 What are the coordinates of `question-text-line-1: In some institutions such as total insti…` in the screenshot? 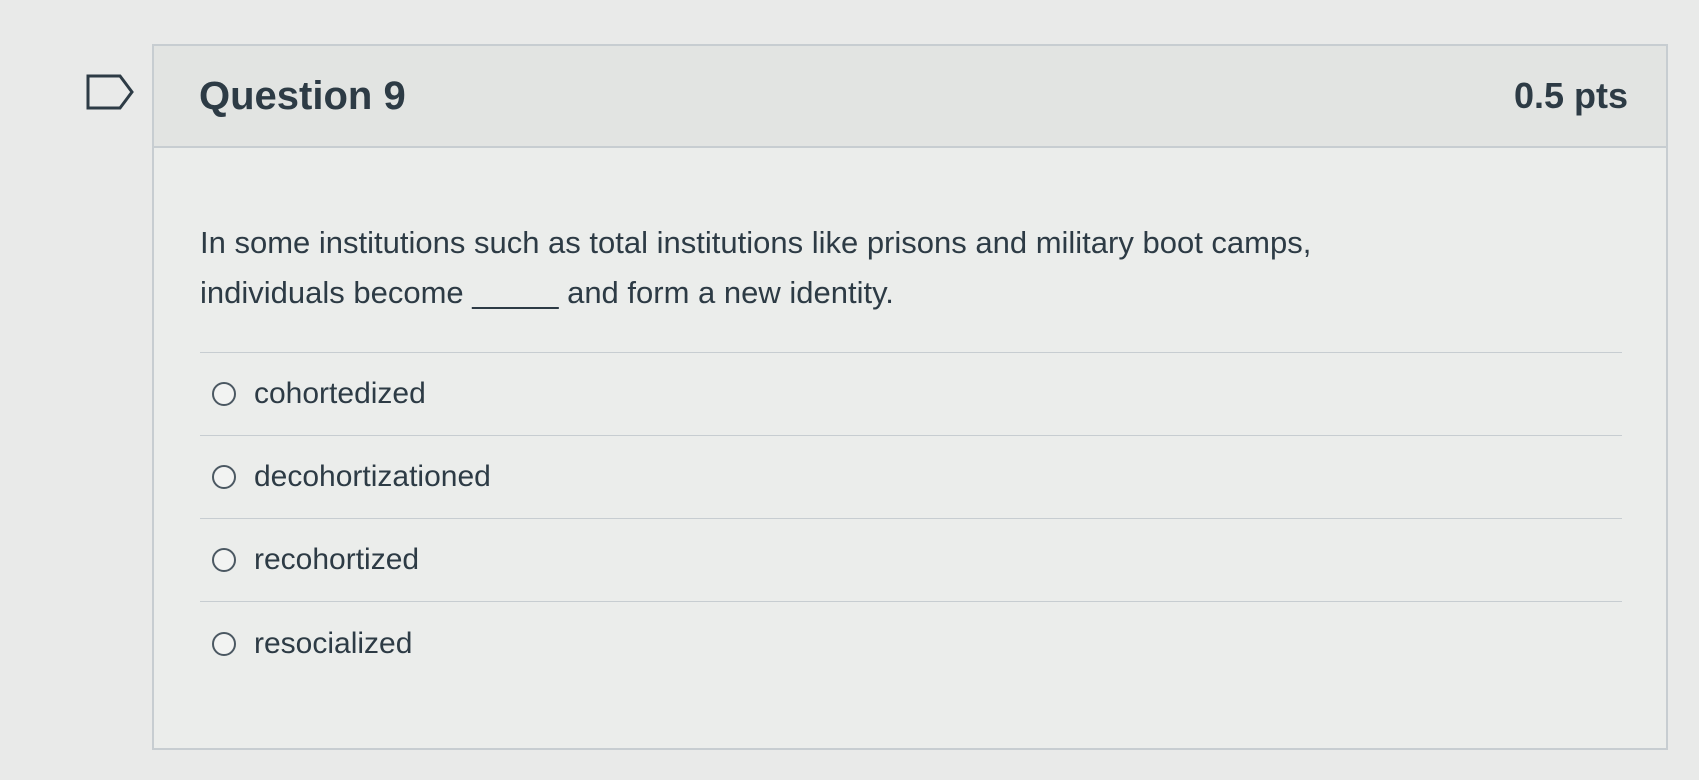 It's located at (756, 242).